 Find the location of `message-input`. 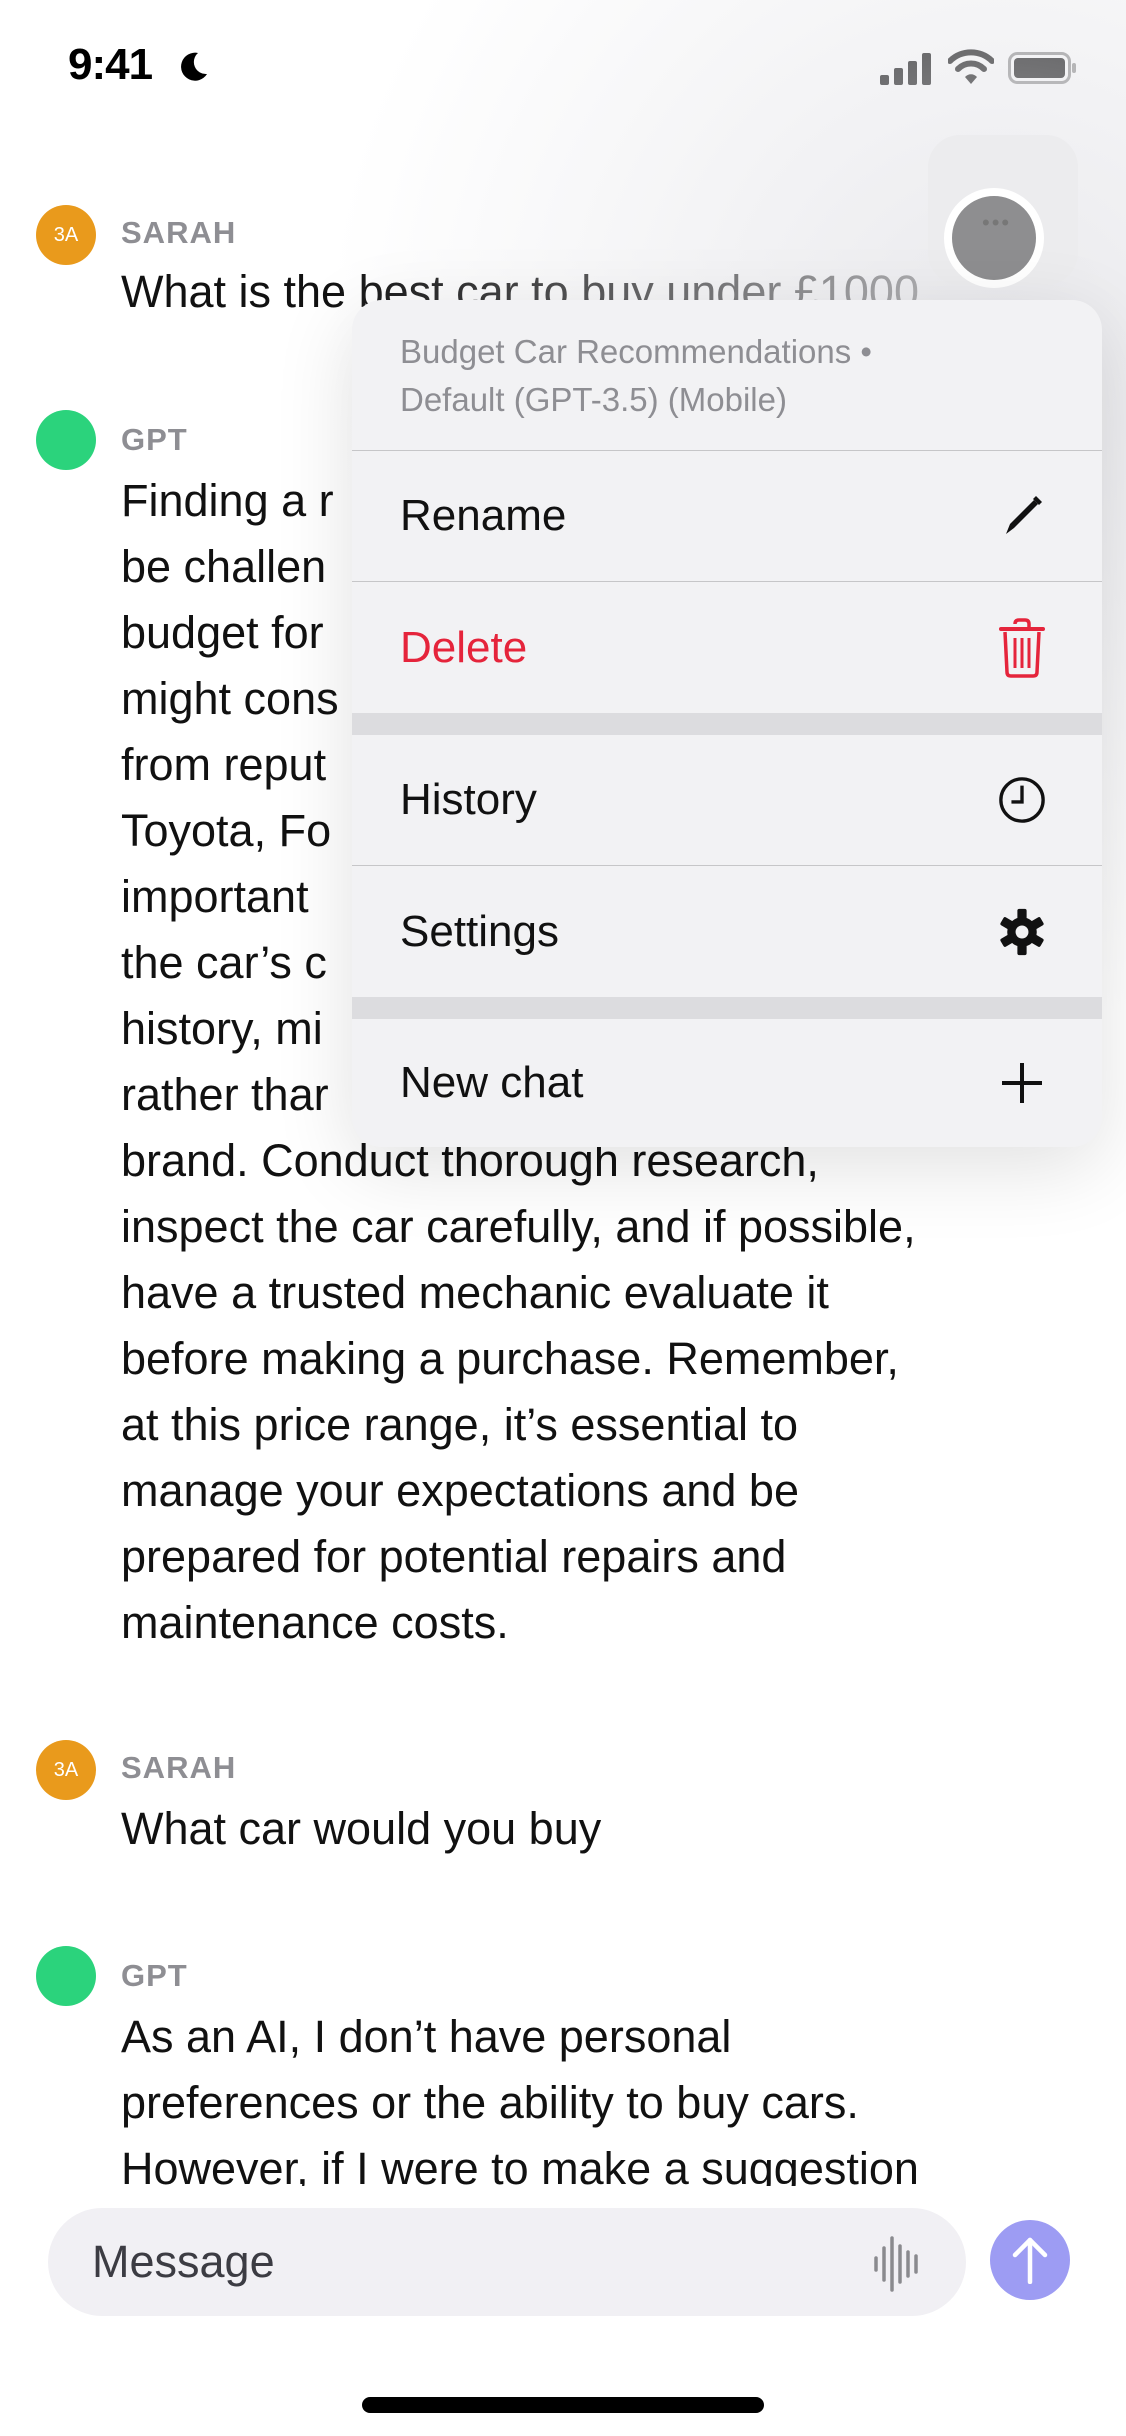

message-input is located at coordinates (472, 2262).